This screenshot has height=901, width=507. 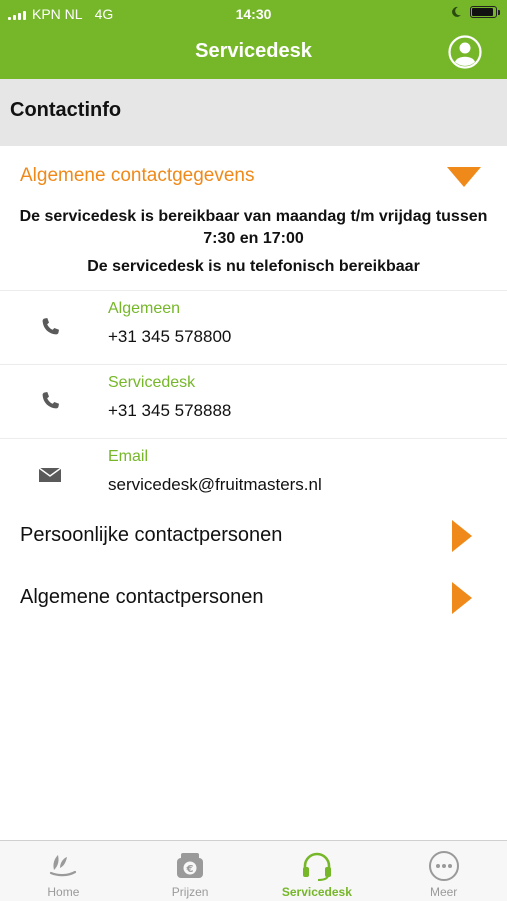 I want to click on link-label: Persoonlijke contactpersonen, so click(x=151, y=535).